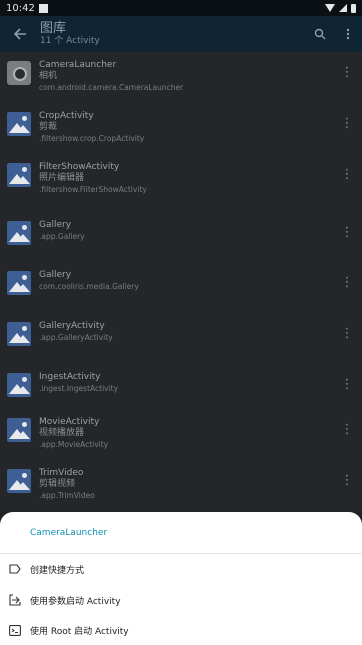 The image size is (362, 645). I want to click on notification-icon, so click(43, 8).